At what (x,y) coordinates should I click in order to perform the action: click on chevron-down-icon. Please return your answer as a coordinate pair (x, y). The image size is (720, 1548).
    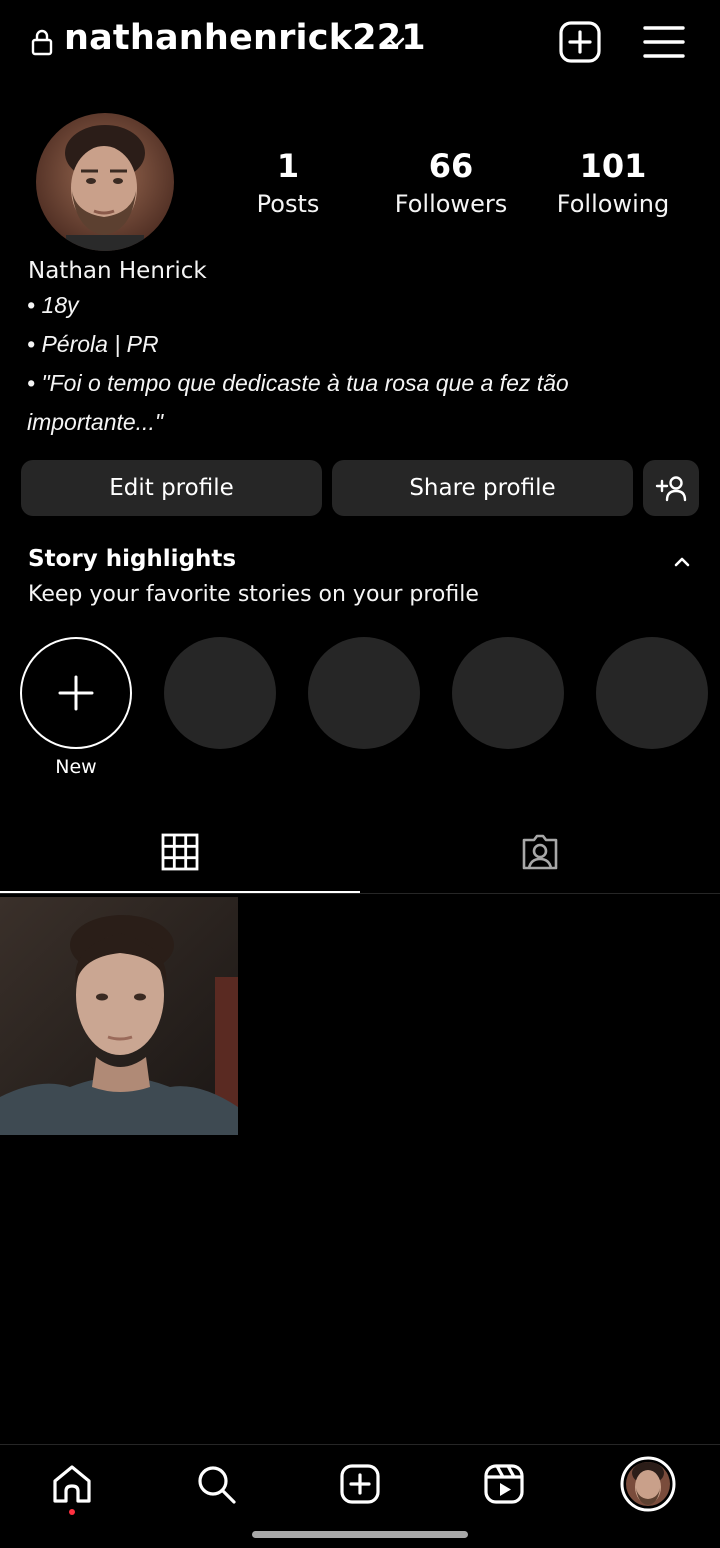
    Looking at the image, I should click on (396, 42).